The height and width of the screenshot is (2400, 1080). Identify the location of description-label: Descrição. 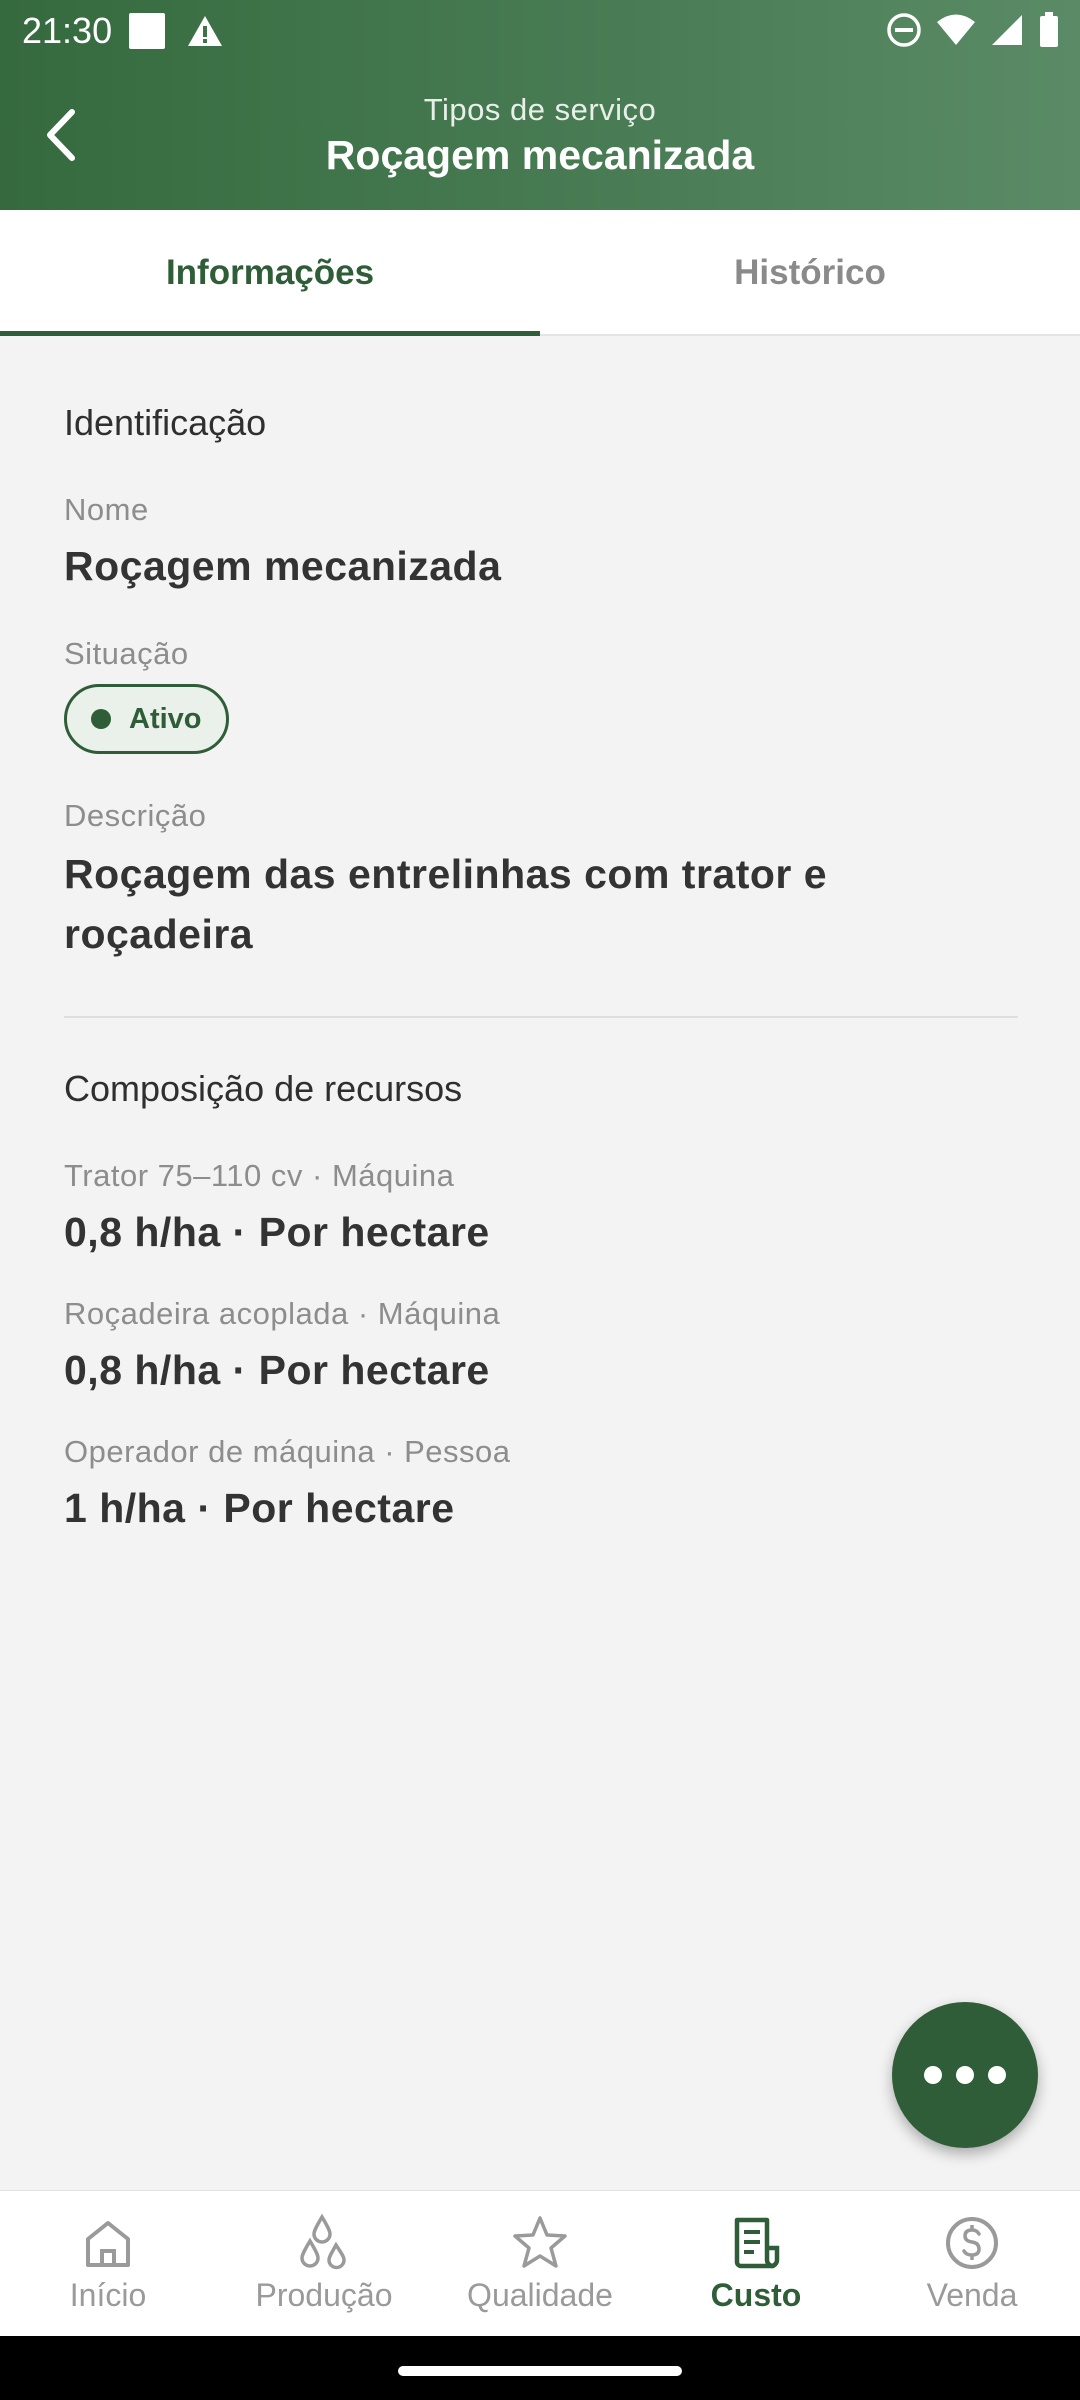
(135, 815).